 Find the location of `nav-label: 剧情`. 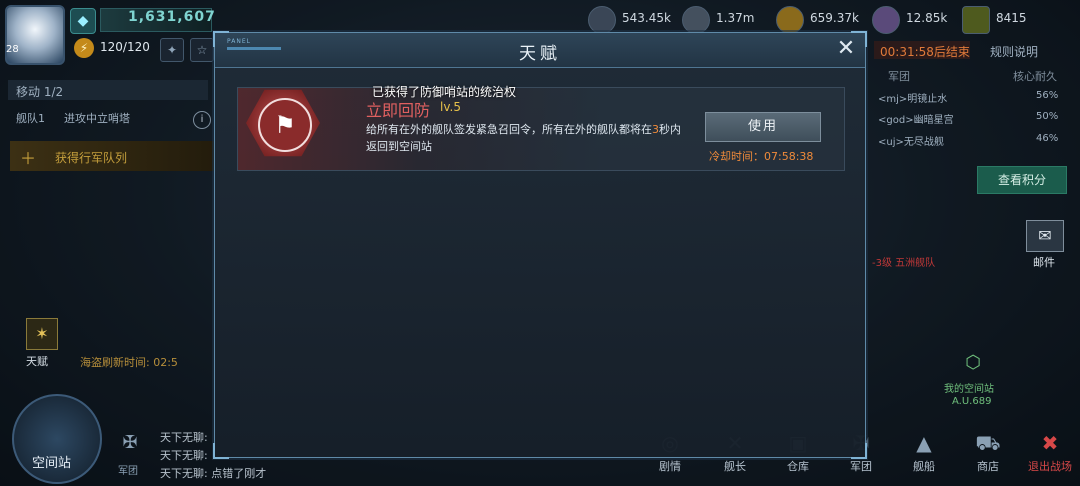

nav-label: 剧情 is located at coordinates (670, 466).